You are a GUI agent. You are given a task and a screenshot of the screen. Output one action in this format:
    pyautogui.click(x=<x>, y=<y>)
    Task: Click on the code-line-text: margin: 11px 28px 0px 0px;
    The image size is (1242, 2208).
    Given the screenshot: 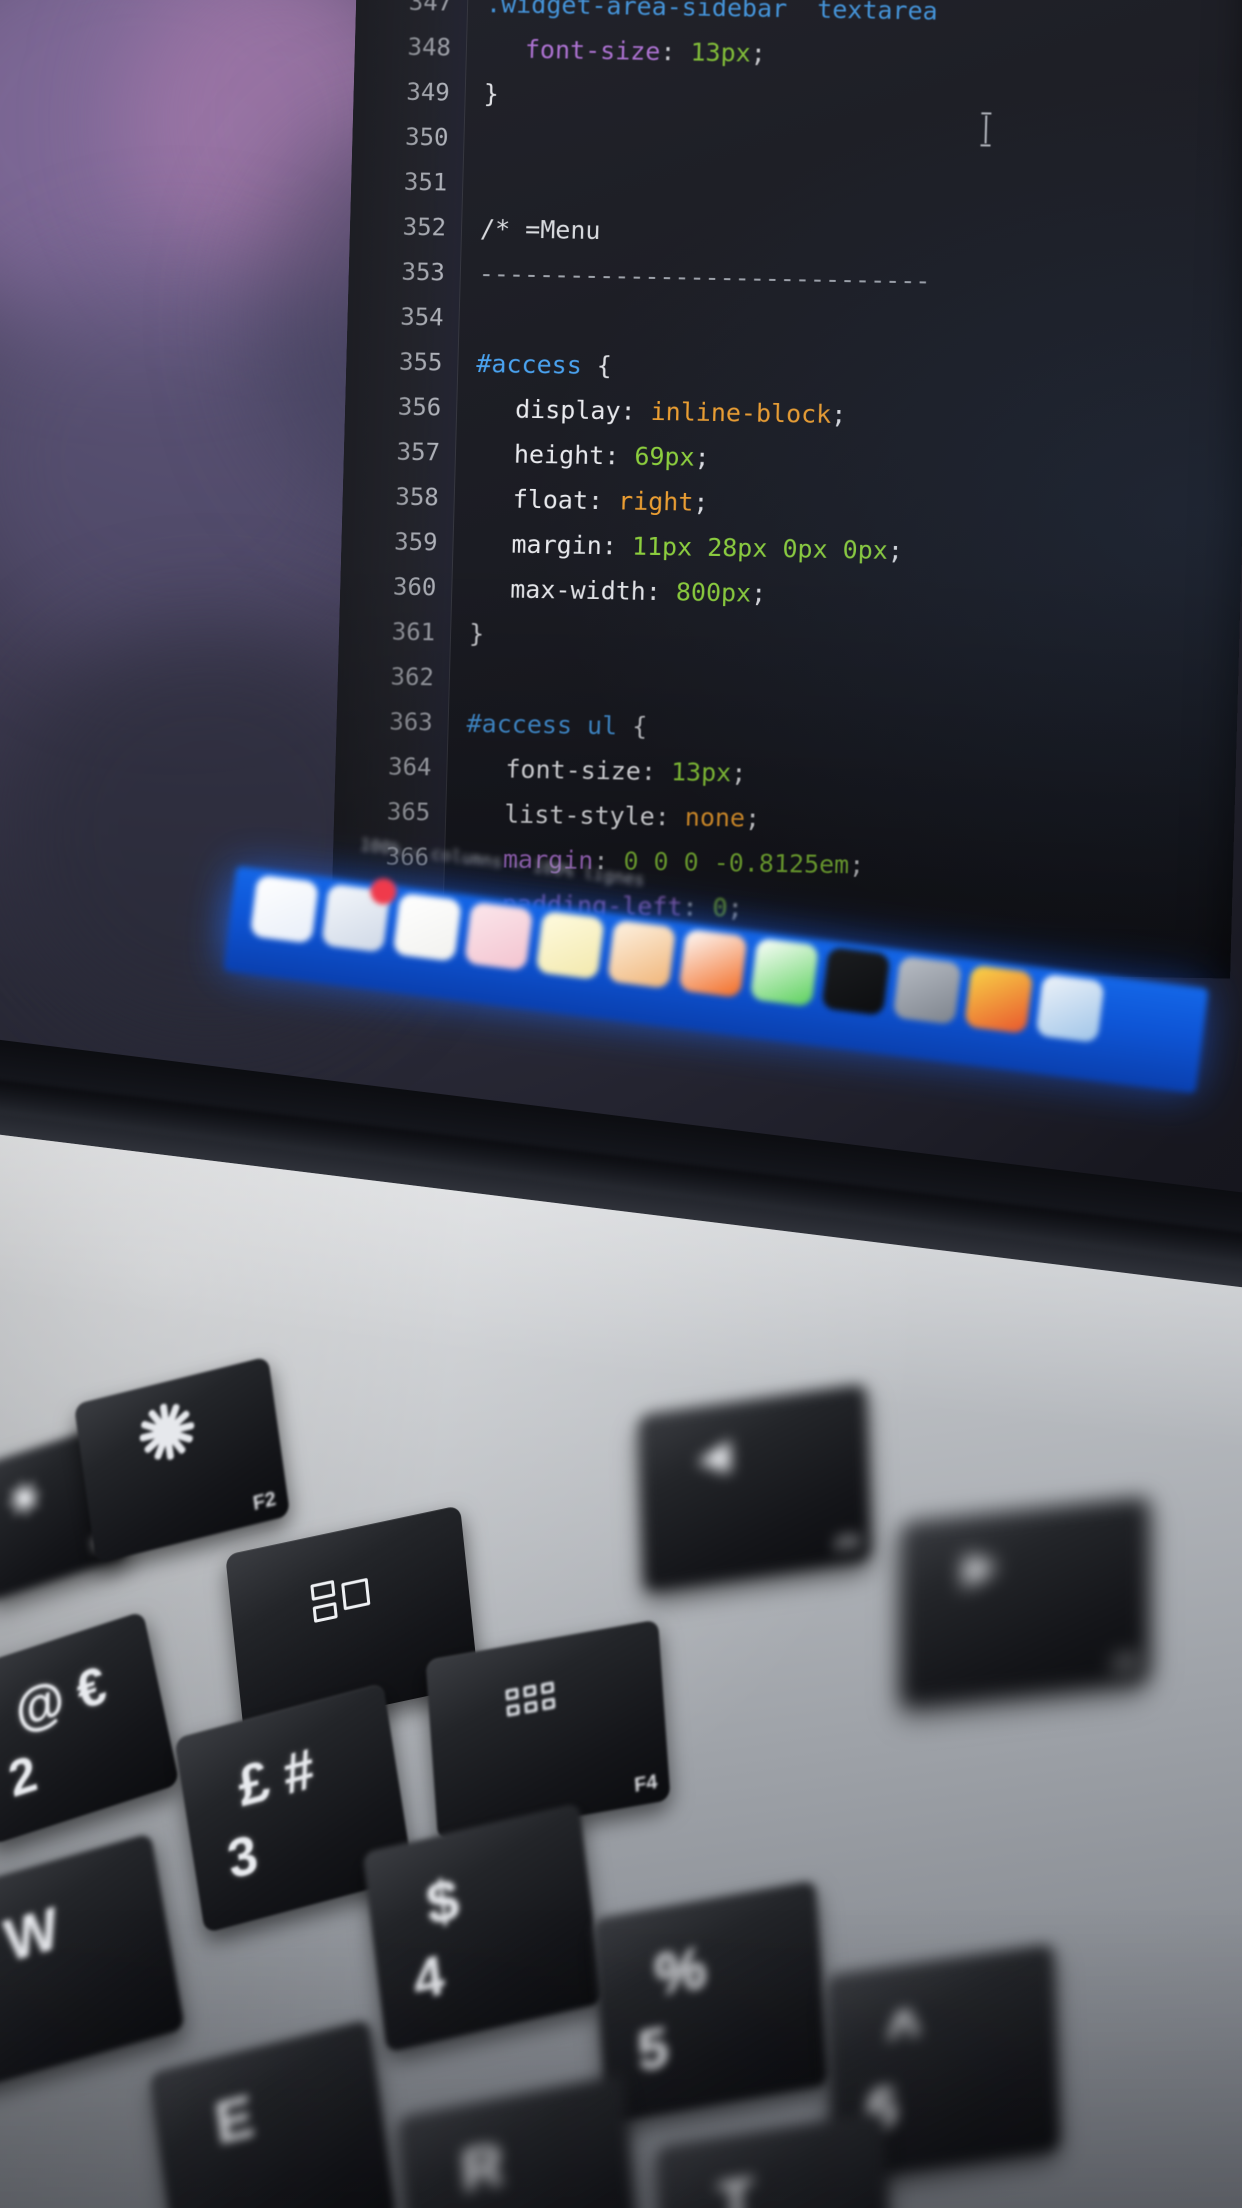 What is the action you would take?
    pyautogui.click(x=707, y=547)
    